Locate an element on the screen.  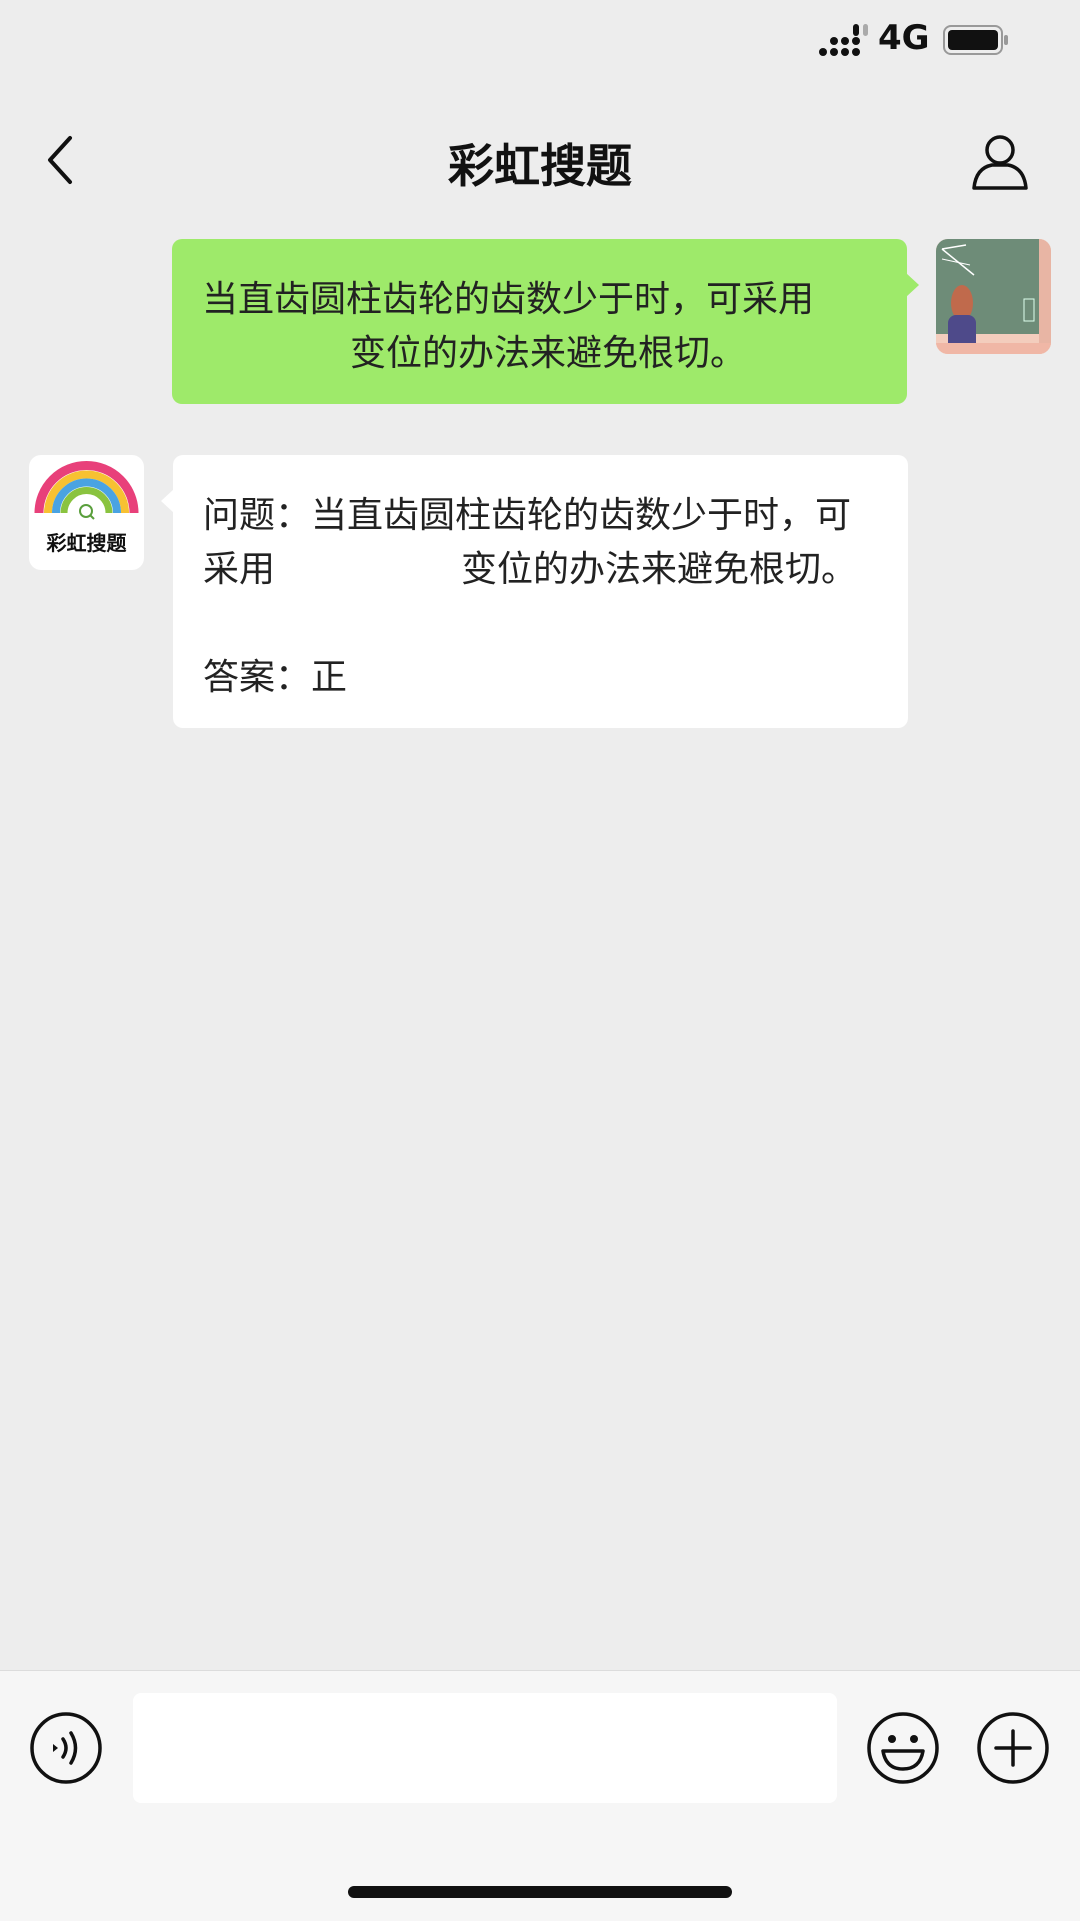
question-line1: 问题：当直齿圆柱齿轮的齿数少于时，可 is located at coordinates (527, 515).